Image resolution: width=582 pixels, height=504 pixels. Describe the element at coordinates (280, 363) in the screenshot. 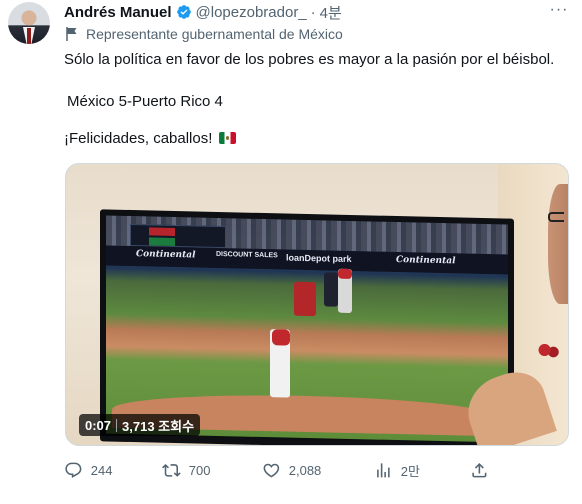

I see `pitcher` at that location.